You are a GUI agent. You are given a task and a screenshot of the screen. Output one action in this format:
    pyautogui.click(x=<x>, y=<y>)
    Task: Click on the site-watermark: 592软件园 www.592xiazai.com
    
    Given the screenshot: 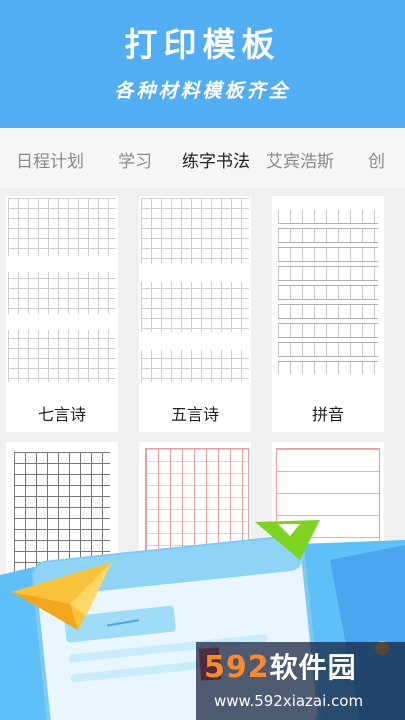 What is the action you would take?
    pyautogui.click(x=300, y=681)
    